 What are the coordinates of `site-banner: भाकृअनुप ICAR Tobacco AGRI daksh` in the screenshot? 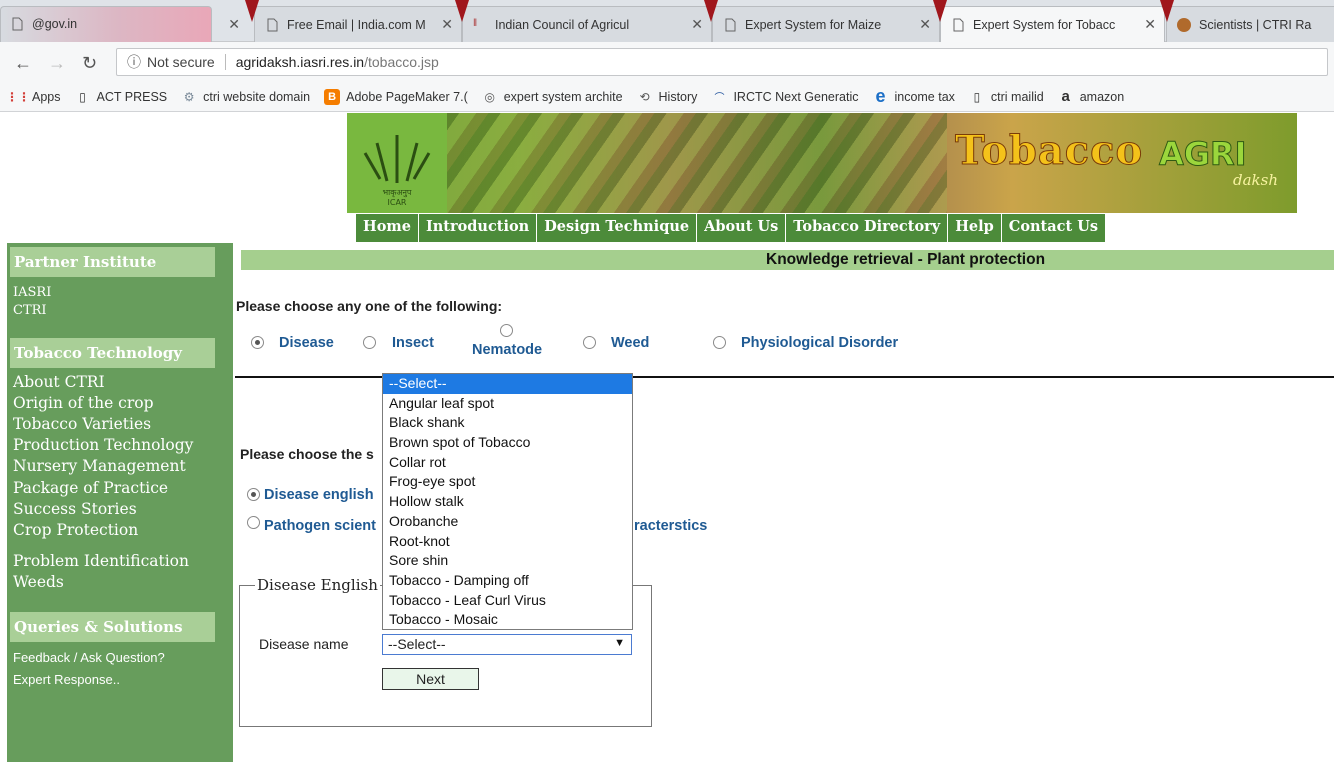 It's located at (822, 163).